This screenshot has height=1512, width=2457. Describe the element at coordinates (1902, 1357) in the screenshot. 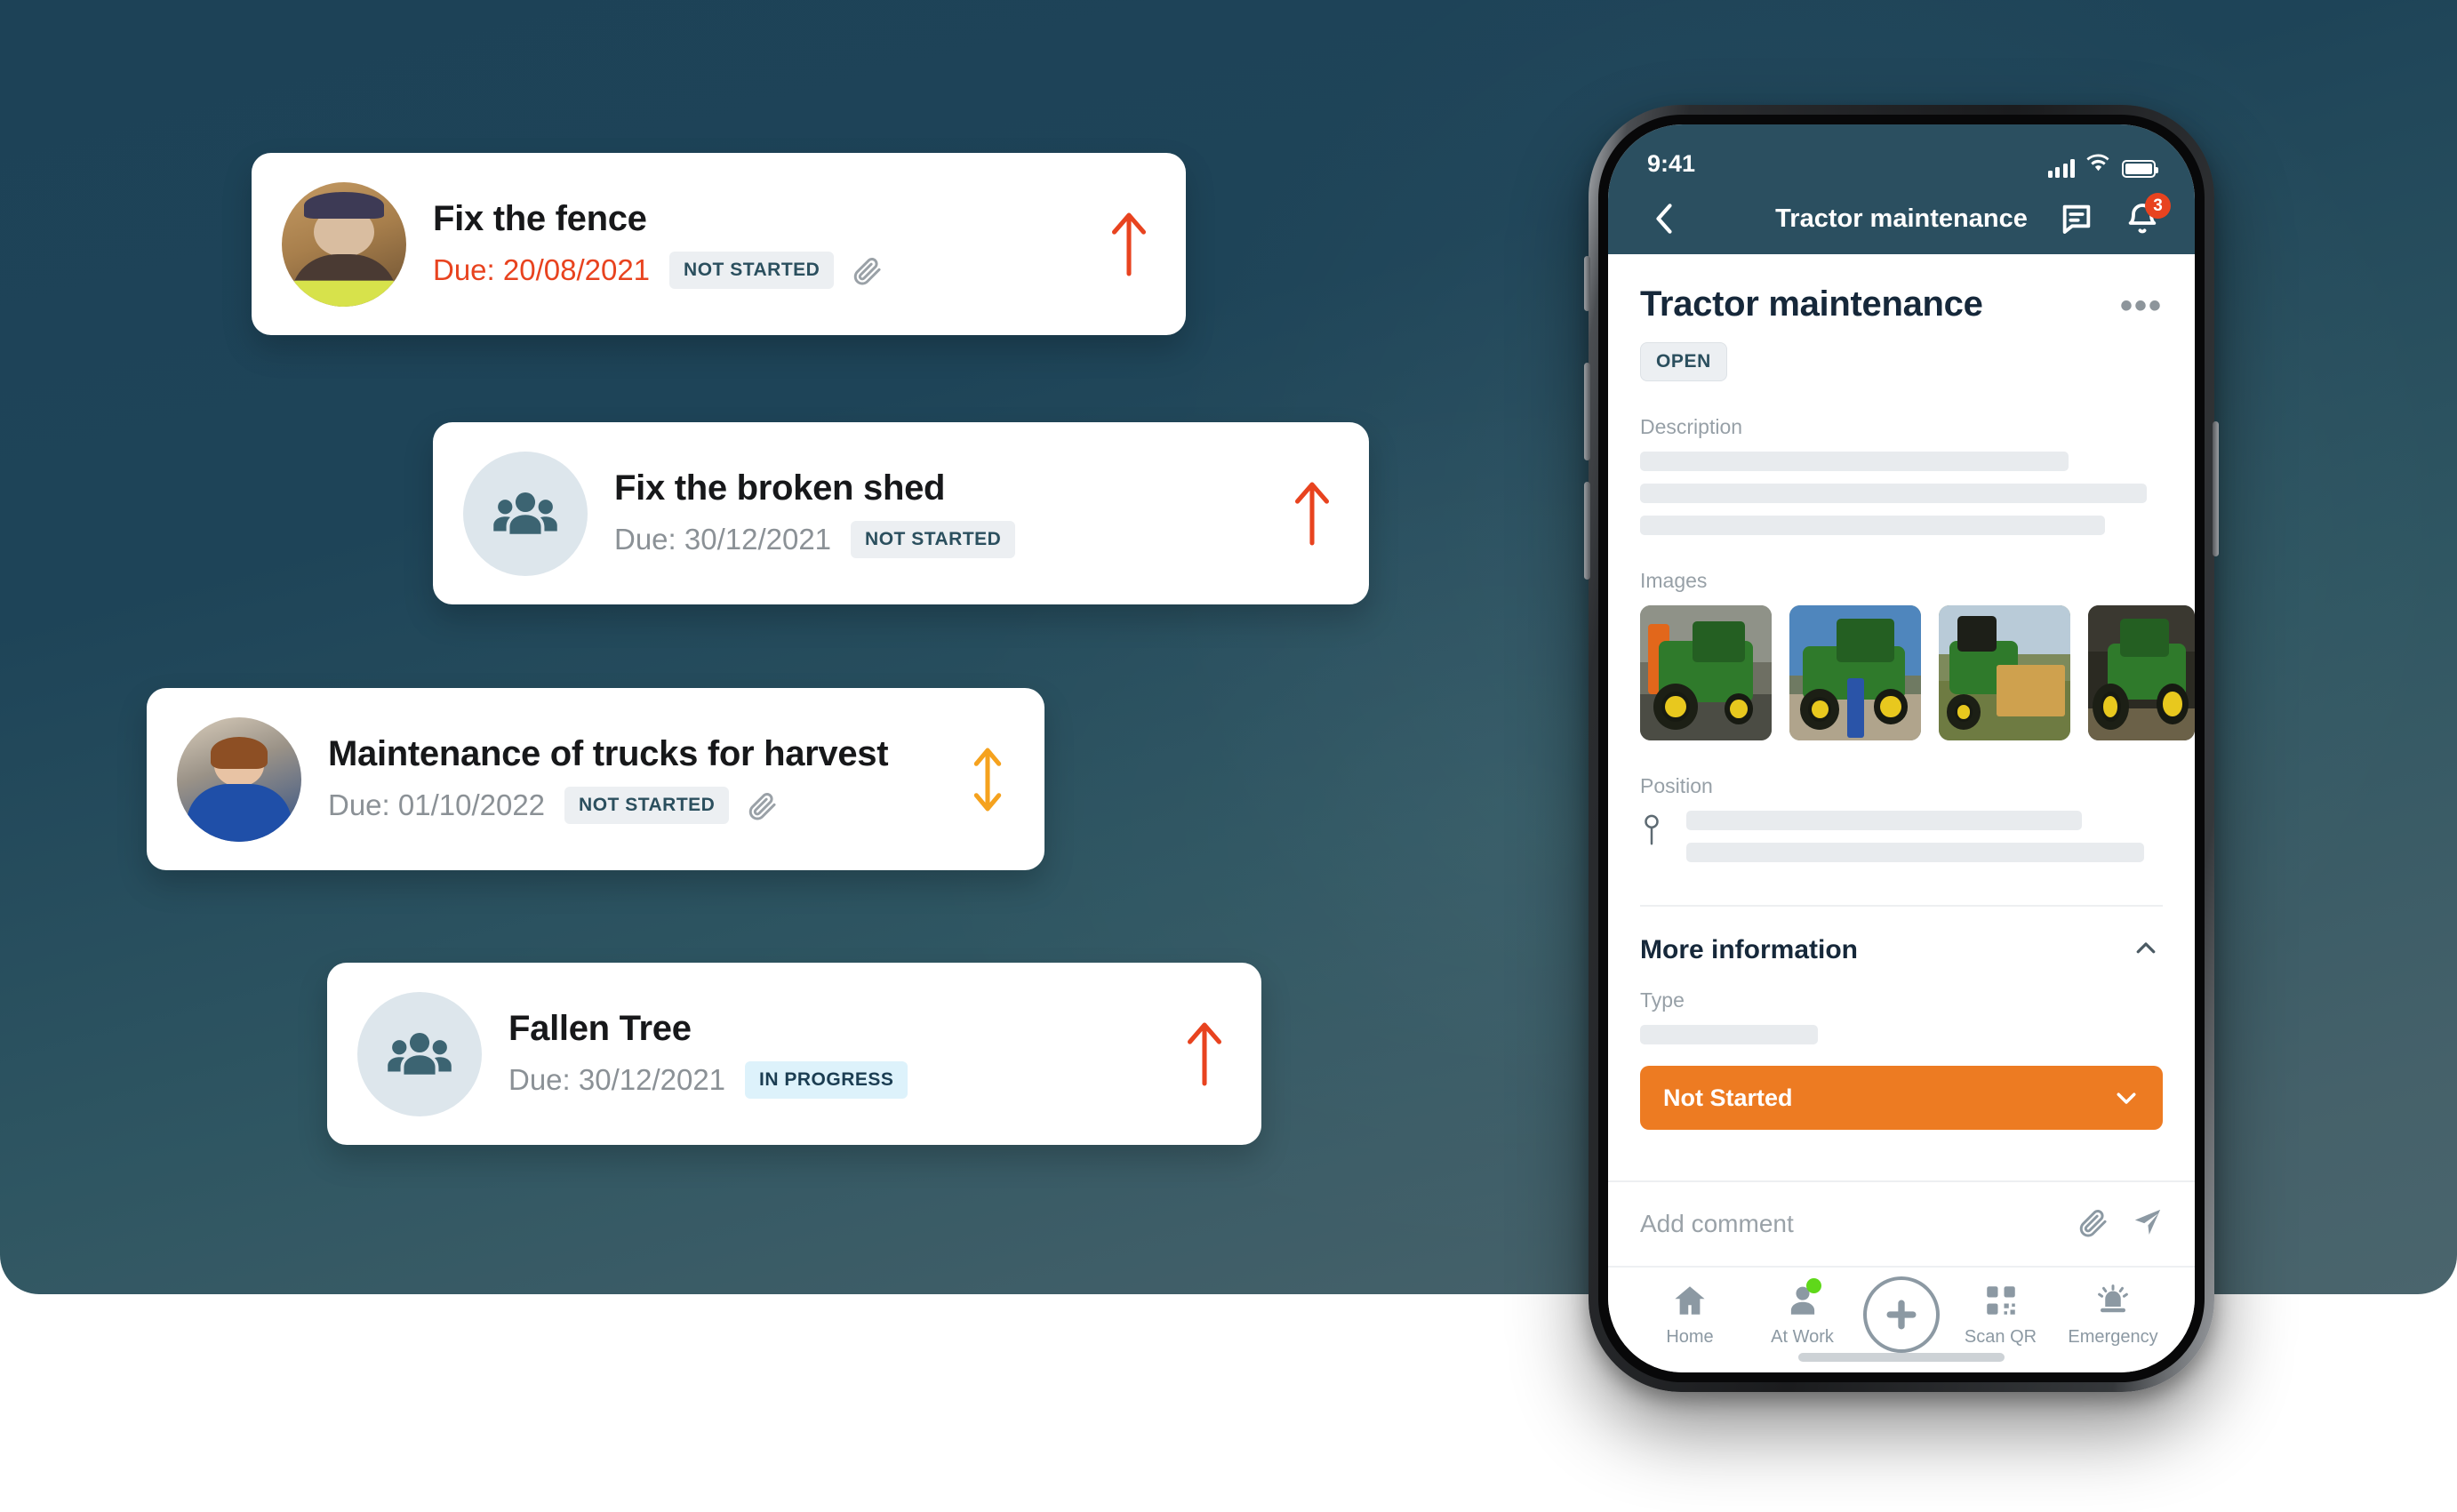

I see `home-indicator` at that location.